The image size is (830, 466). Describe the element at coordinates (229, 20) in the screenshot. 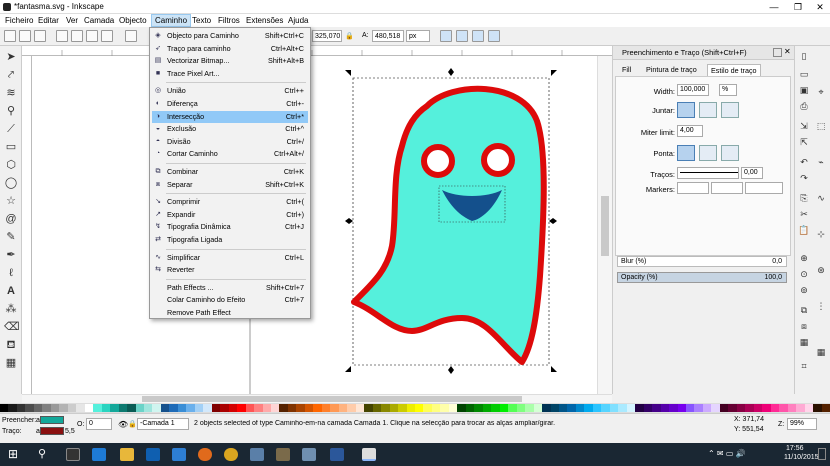

I see `menu-filtros: Filtros` at that location.